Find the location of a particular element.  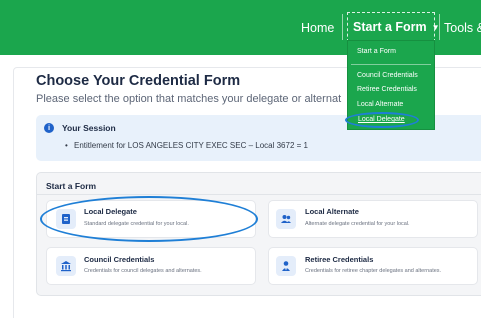

card-title: Retiree Credentials is located at coordinates (339, 259).